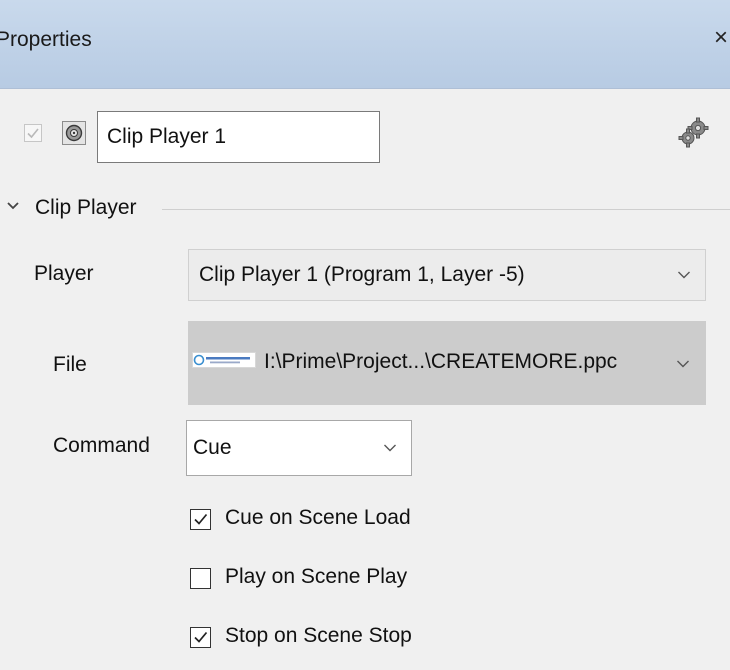 This screenshot has height=670, width=730. I want to click on command-label: Command, so click(101, 445).